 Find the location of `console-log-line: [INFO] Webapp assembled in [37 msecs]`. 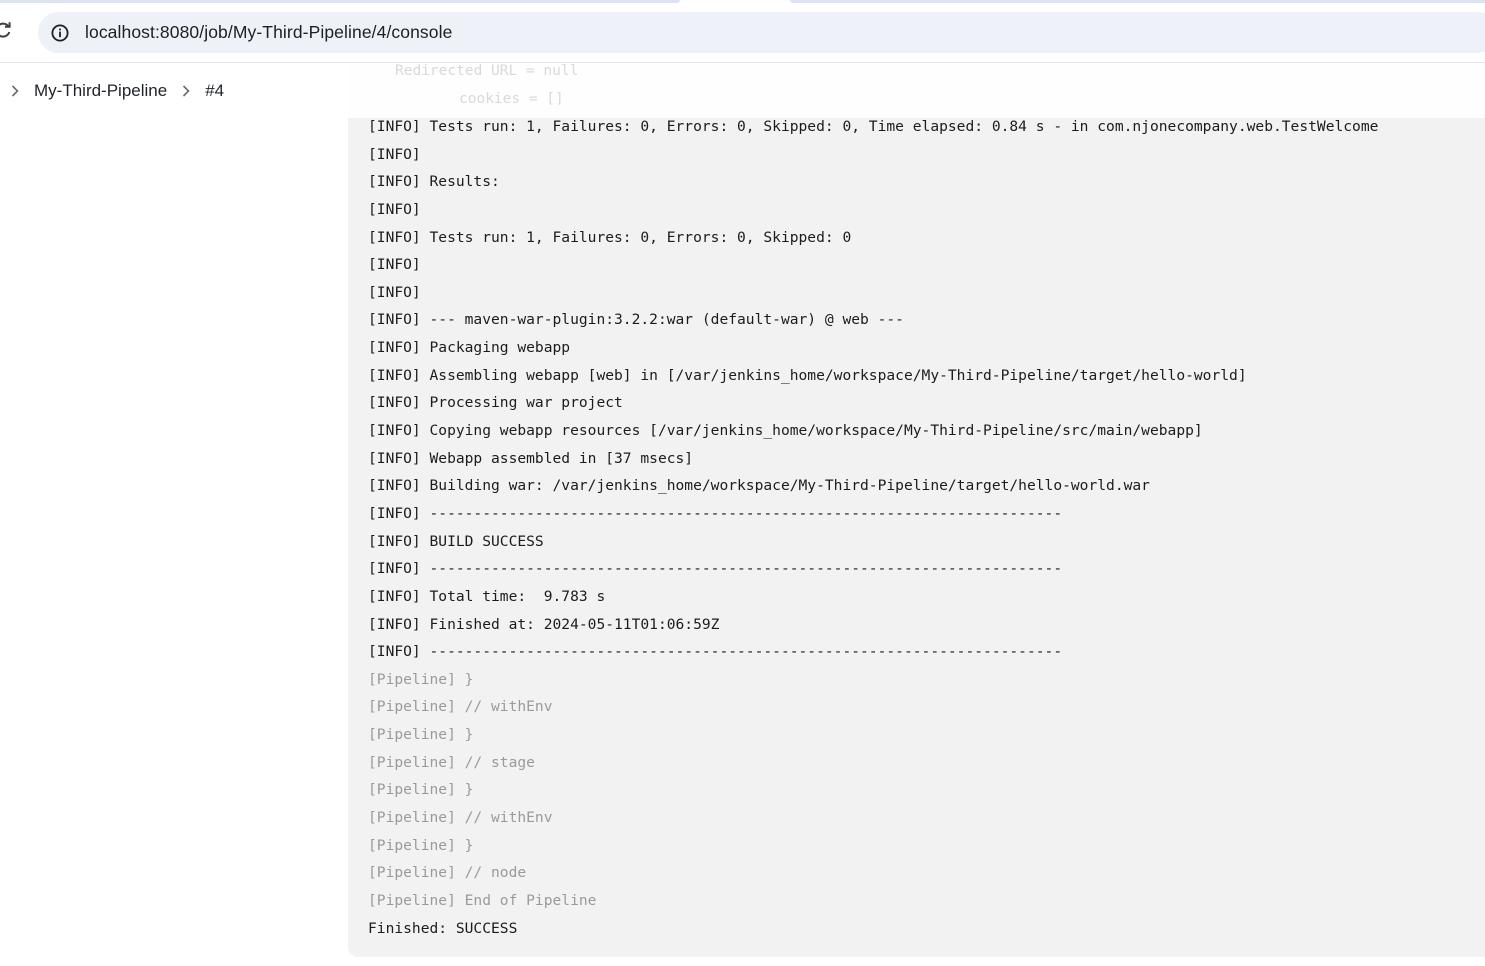

console-log-line: [INFO] Webapp assembled in [37 msecs] is located at coordinates (531, 458).